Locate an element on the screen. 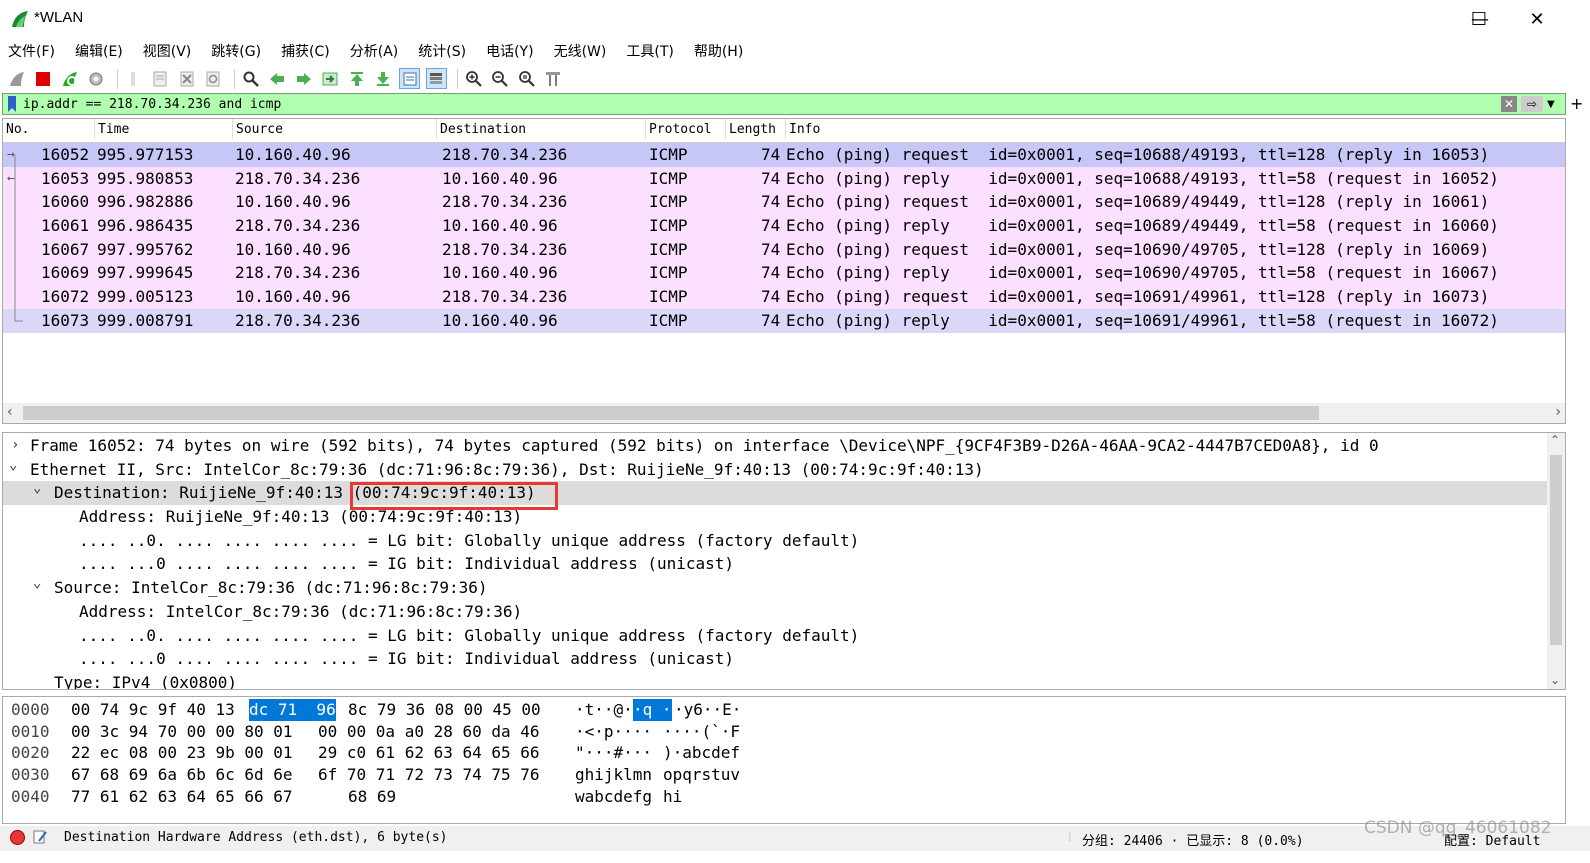  colorize-icon is located at coordinates (436, 78).